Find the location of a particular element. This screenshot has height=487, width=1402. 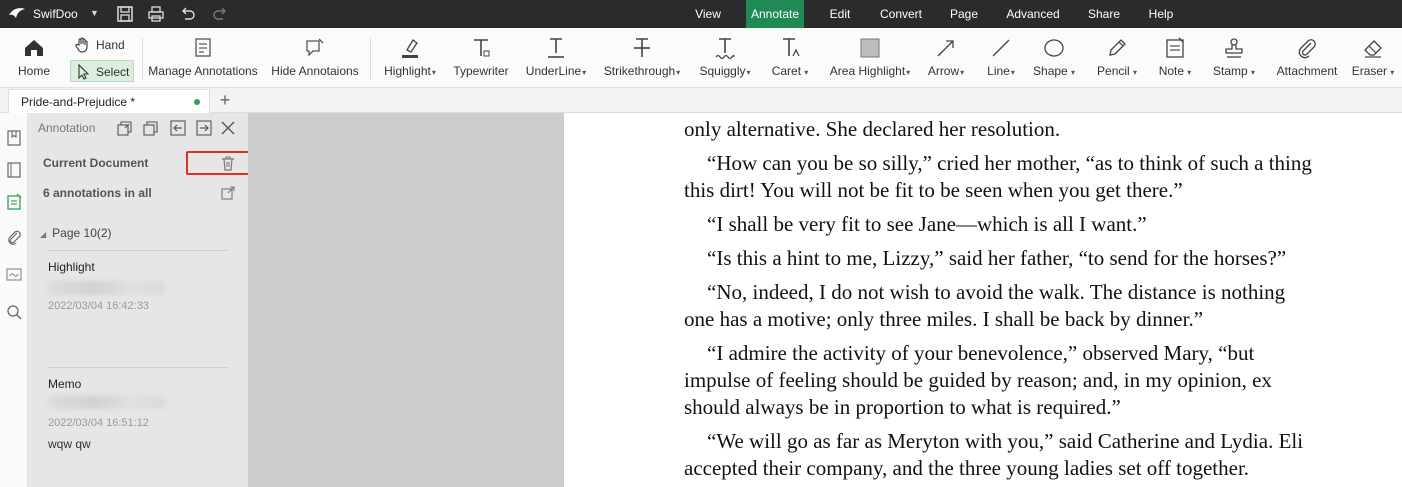

unsaved-indicator-dot is located at coordinates (197, 102).